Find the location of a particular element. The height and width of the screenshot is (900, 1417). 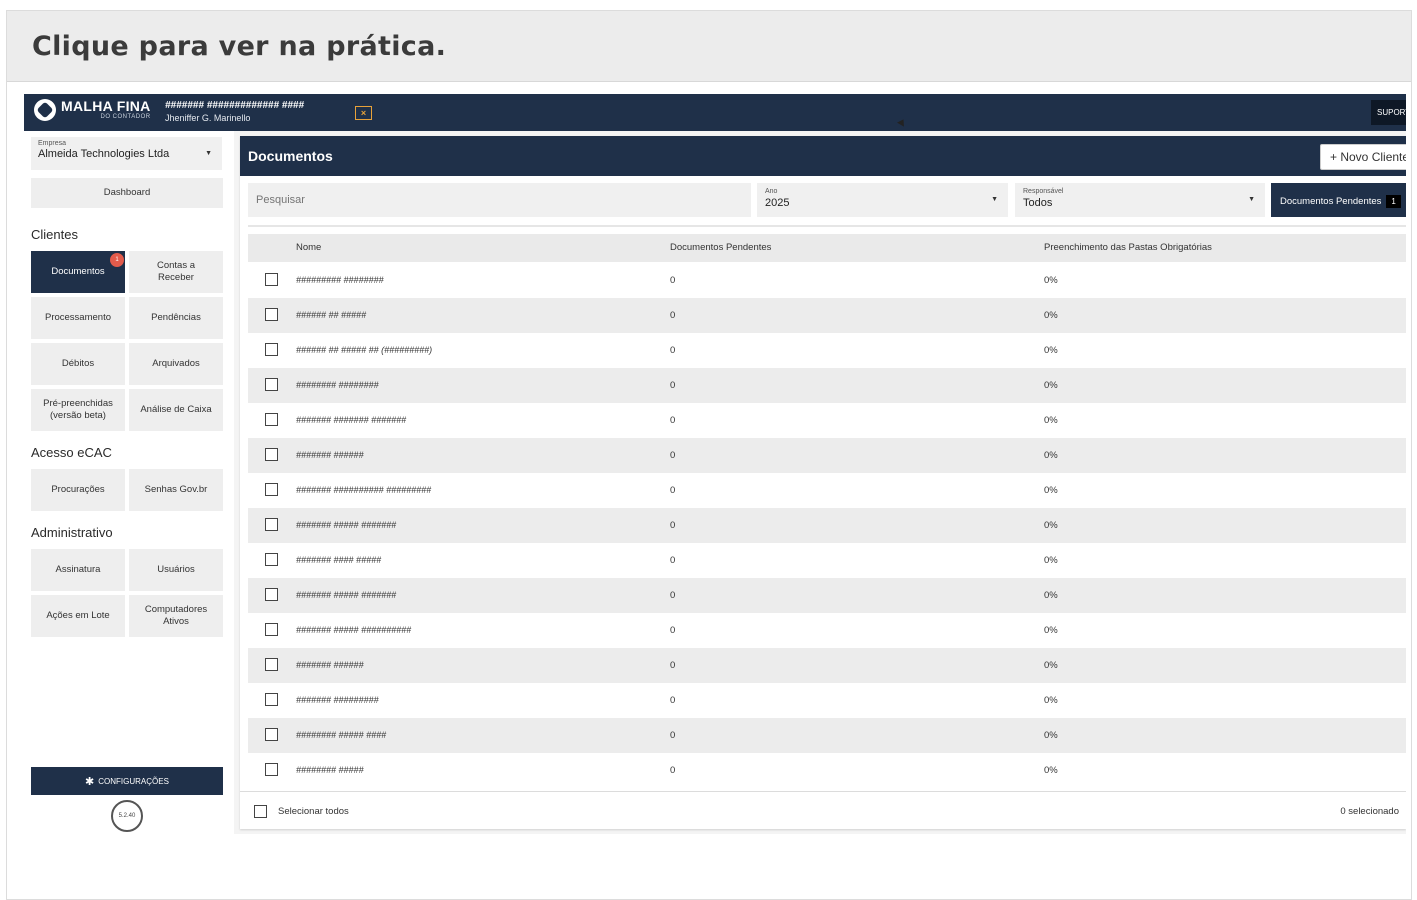

support-button: SUPORTE is located at coordinates (1388, 112).